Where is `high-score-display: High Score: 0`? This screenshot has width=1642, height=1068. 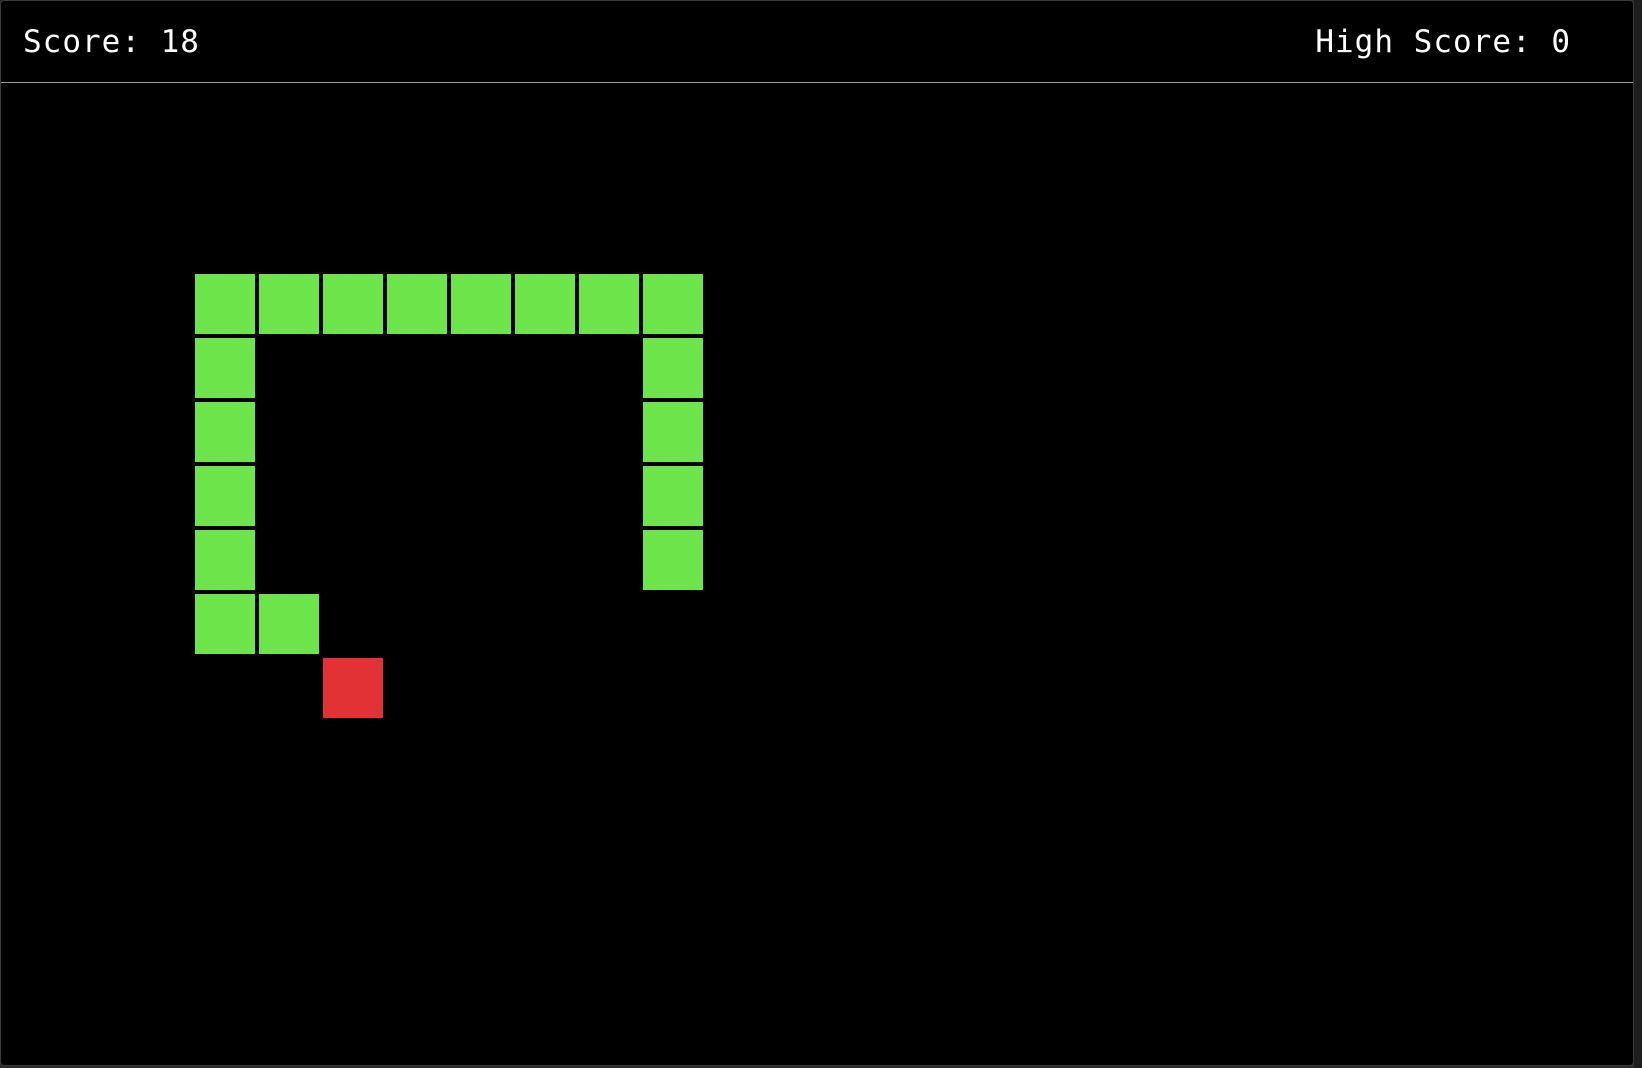 high-score-display: High Score: 0 is located at coordinates (1443, 42).